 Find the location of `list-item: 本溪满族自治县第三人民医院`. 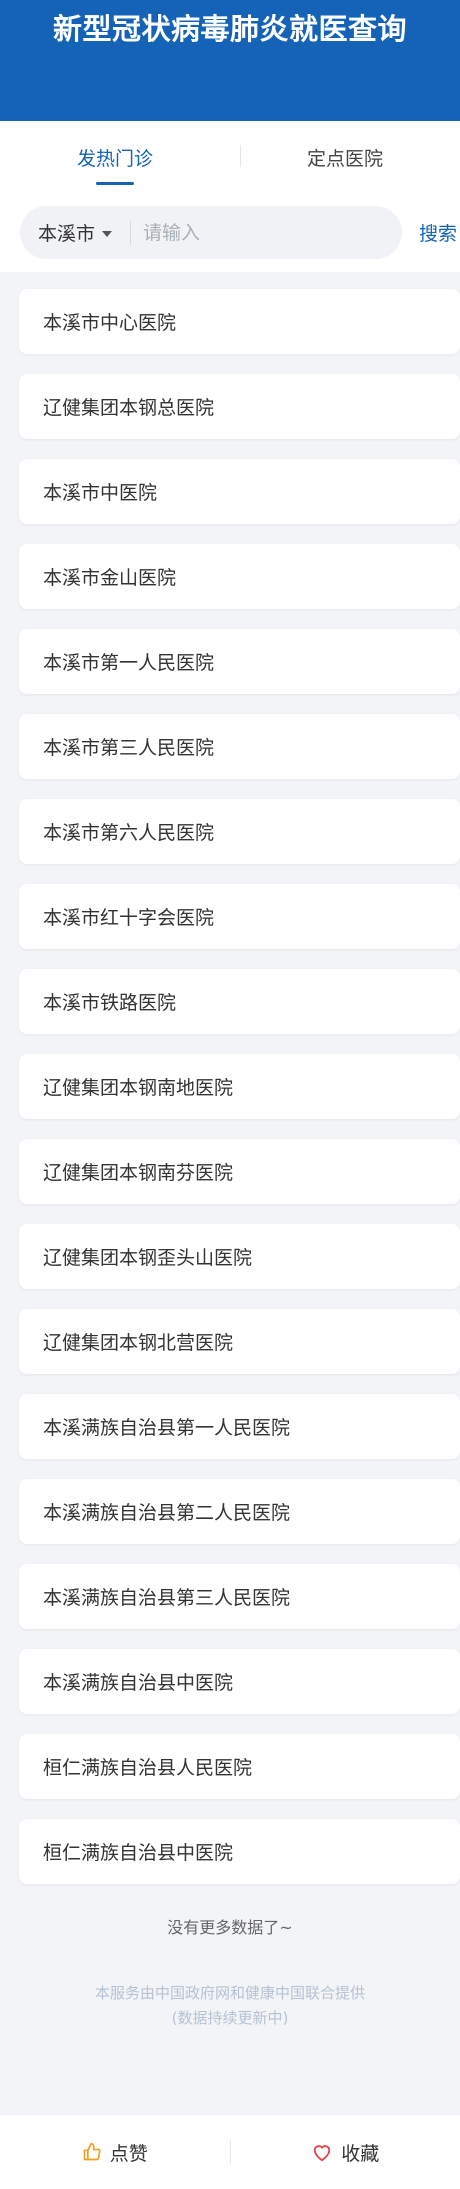

list-item: 本溪满族自治县第三人民医院 is located at coordinates (239, 1596).